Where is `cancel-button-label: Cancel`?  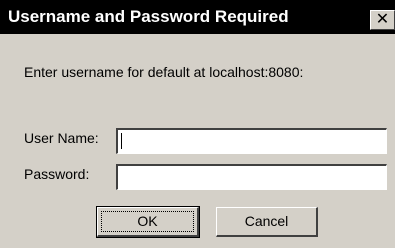 cancel-button-label: Cancel is located at coordinates (266, 221).